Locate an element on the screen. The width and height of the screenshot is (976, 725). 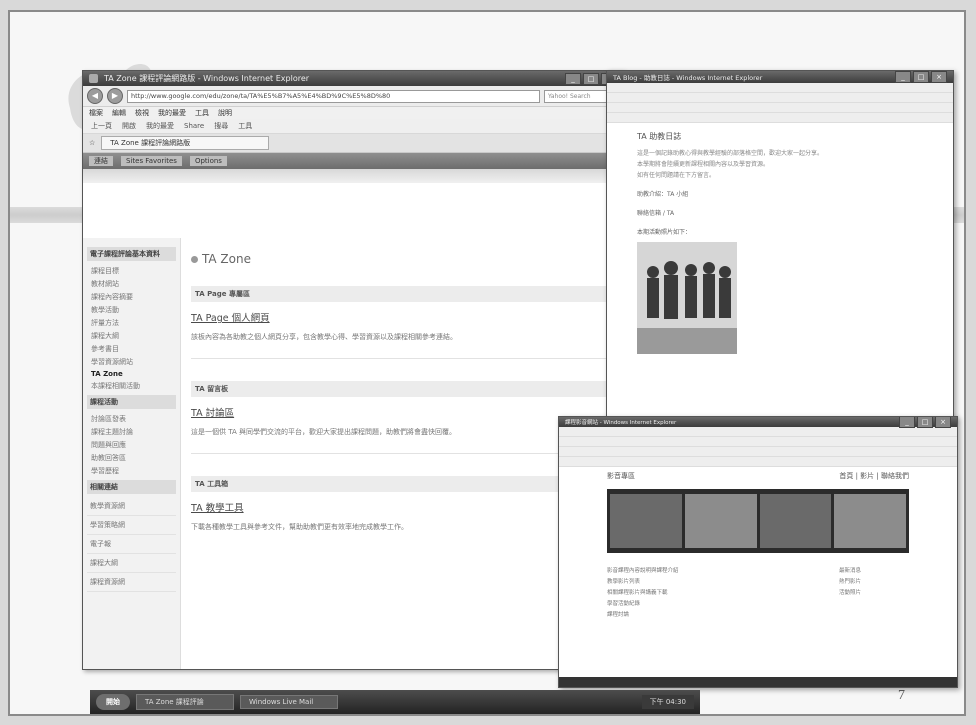
site-side-line: 熱門影片 is located at coordinates (874, 581).